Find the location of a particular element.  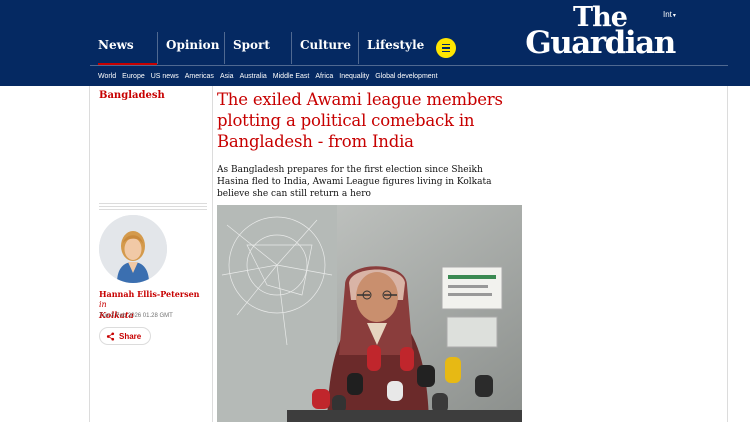

subnav-us-news: US news is located at coordinates (165, 76).